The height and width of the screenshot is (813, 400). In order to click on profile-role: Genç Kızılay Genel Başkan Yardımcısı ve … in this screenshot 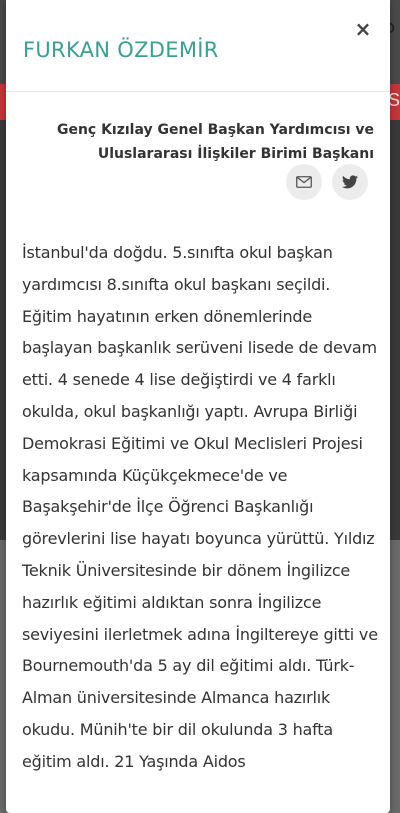, I will do `click(215, 142)`.